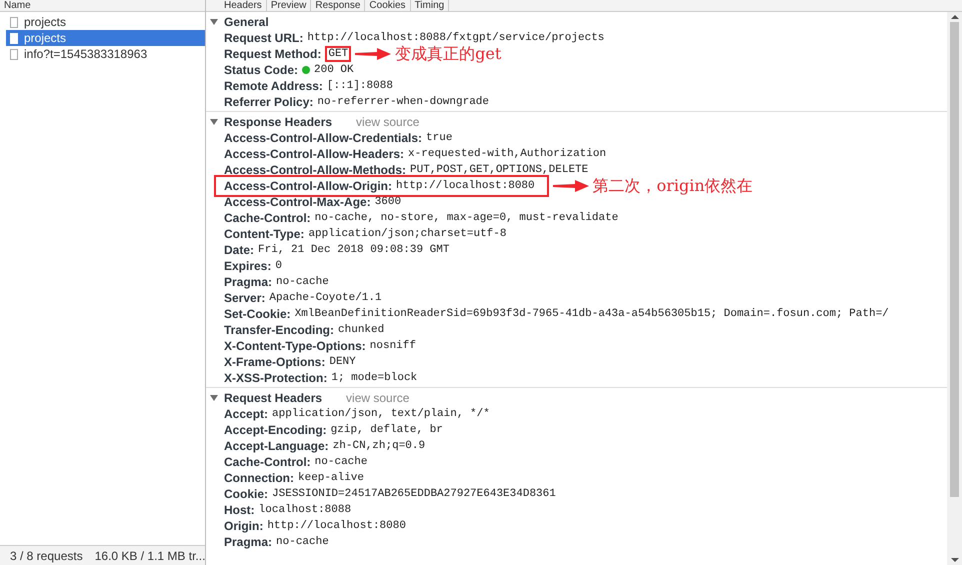  I want to click on header-value: zh-CN,zh;q=0.9, so click(379, 446).